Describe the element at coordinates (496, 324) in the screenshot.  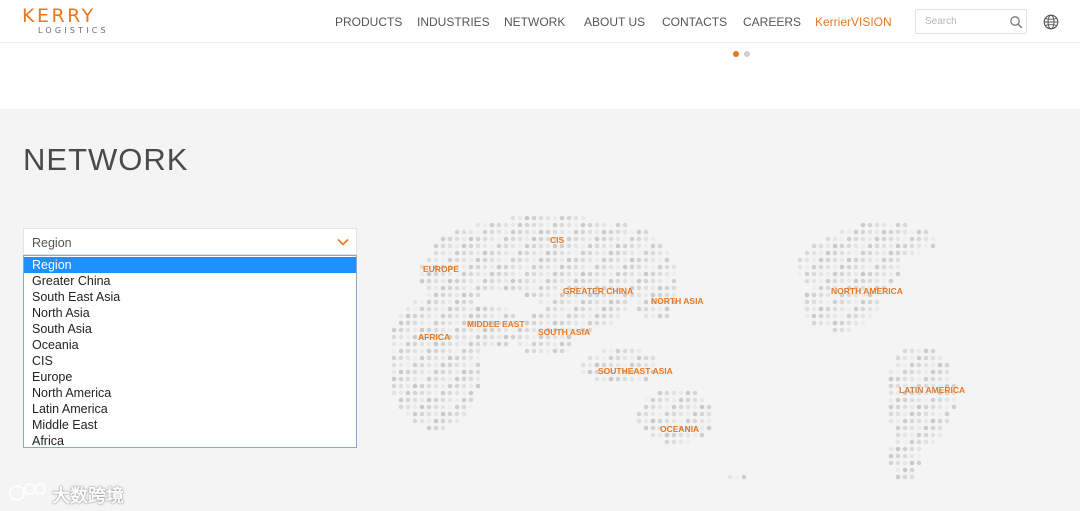
I see `map-label-middle-east: MIDDLE EAST` at that location.